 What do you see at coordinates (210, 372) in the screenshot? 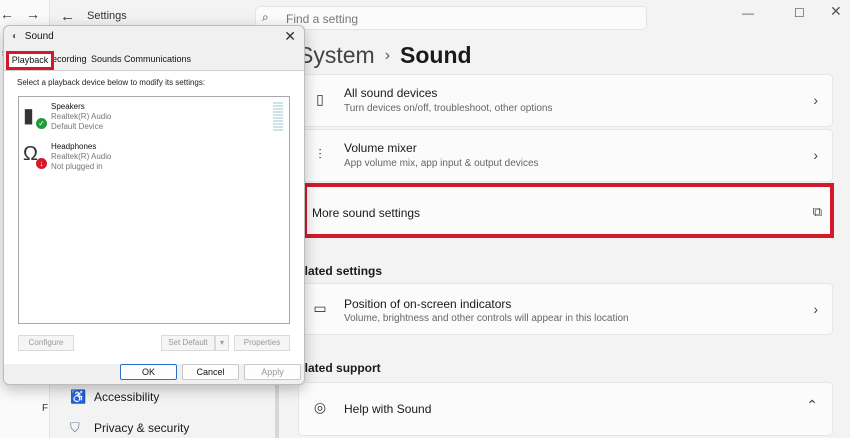
I see `cancel-button: Cancel` at bounding box center [210, 372].